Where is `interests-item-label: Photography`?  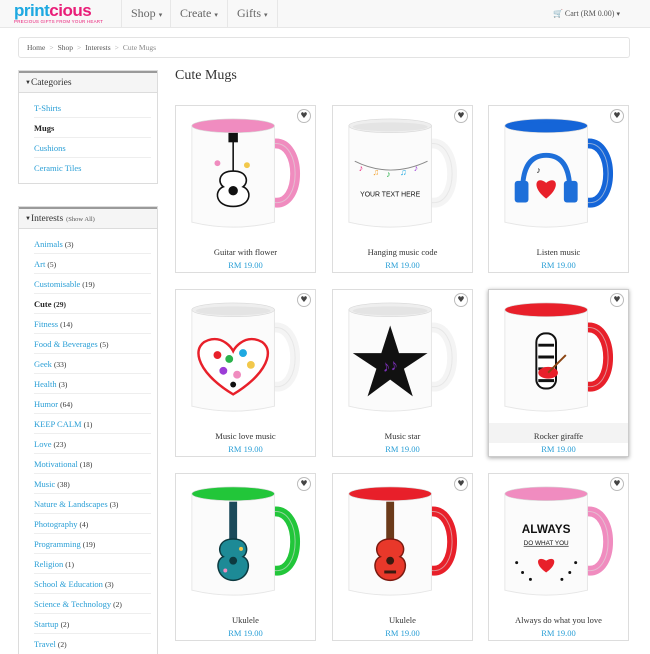
interests-item-label: Photography is located at coordinates (56, 524).